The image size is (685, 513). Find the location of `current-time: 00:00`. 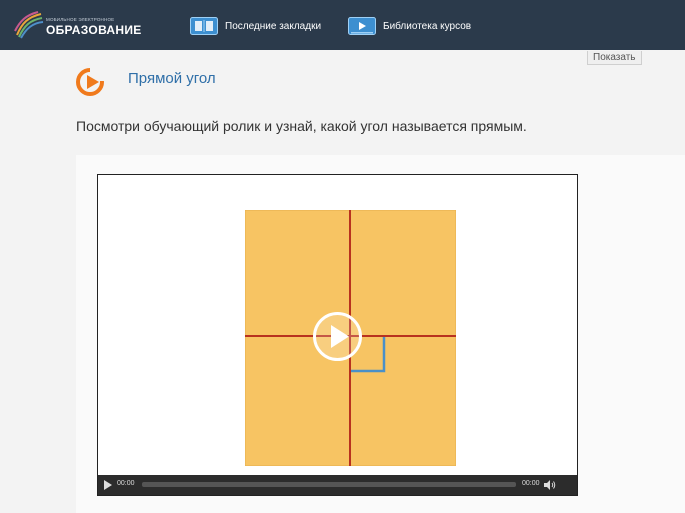

current-time: 00:00 is located at coordinates (126, 483).